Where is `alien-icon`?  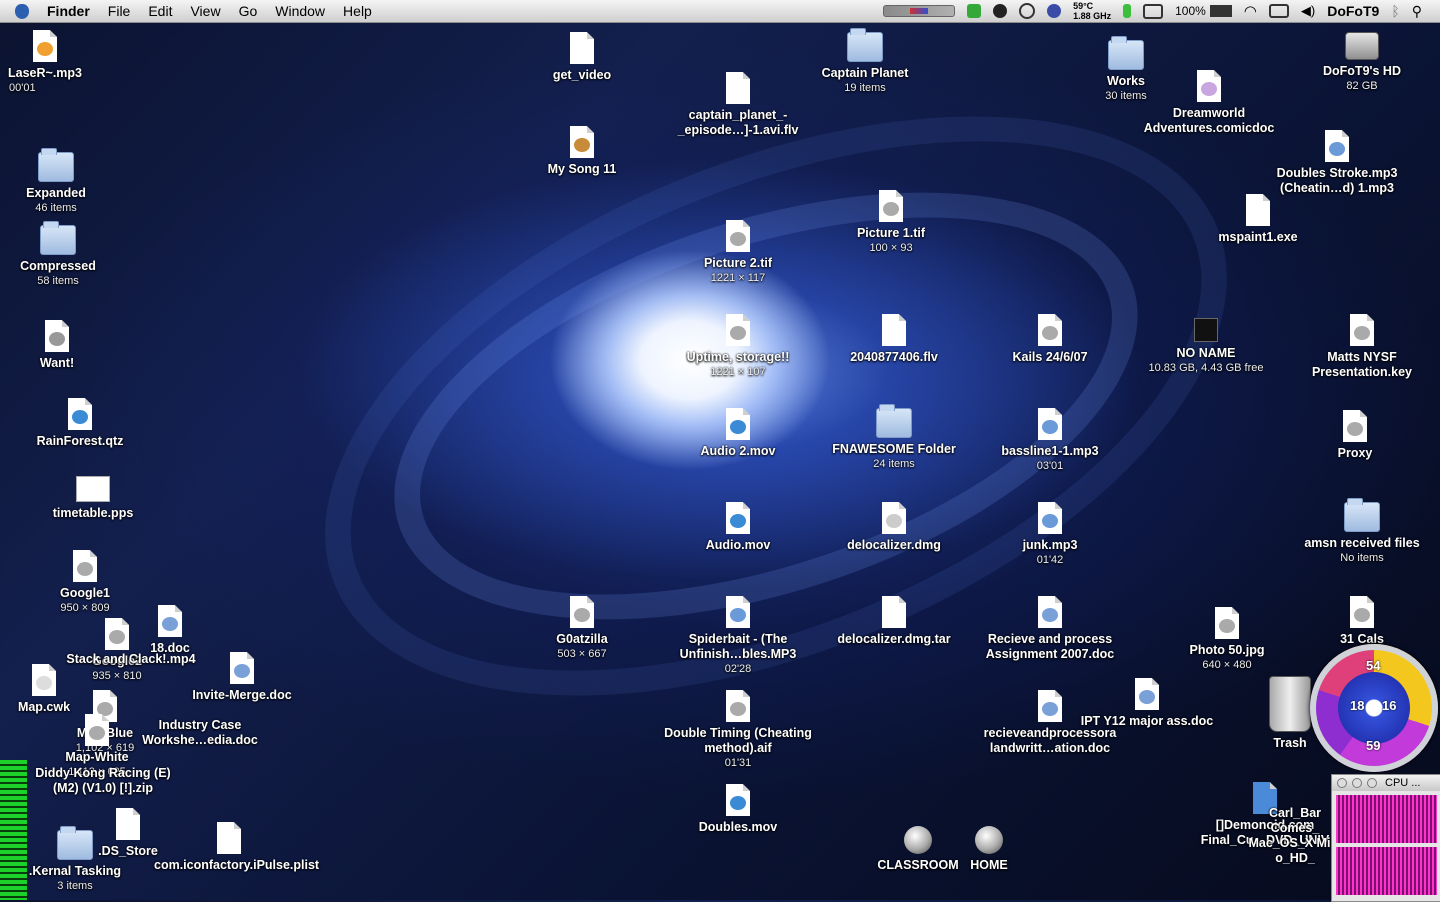 alien-icon is located at coordinates (1000, 11).